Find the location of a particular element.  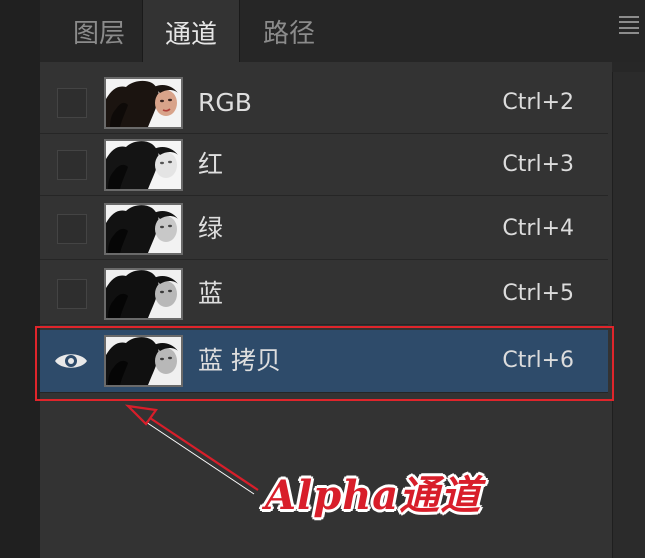

channel-row-green: 绿 Ctrl+4 is located at coordinates (324, 229).